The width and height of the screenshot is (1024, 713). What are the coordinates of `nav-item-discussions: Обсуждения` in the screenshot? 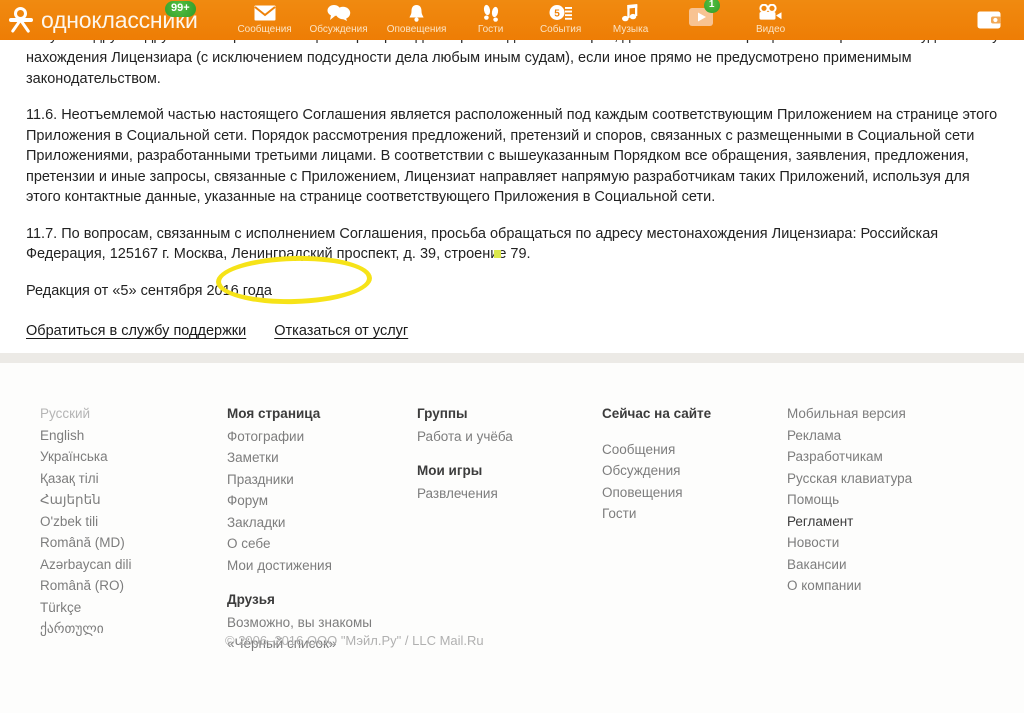 It's located at (339, 20).